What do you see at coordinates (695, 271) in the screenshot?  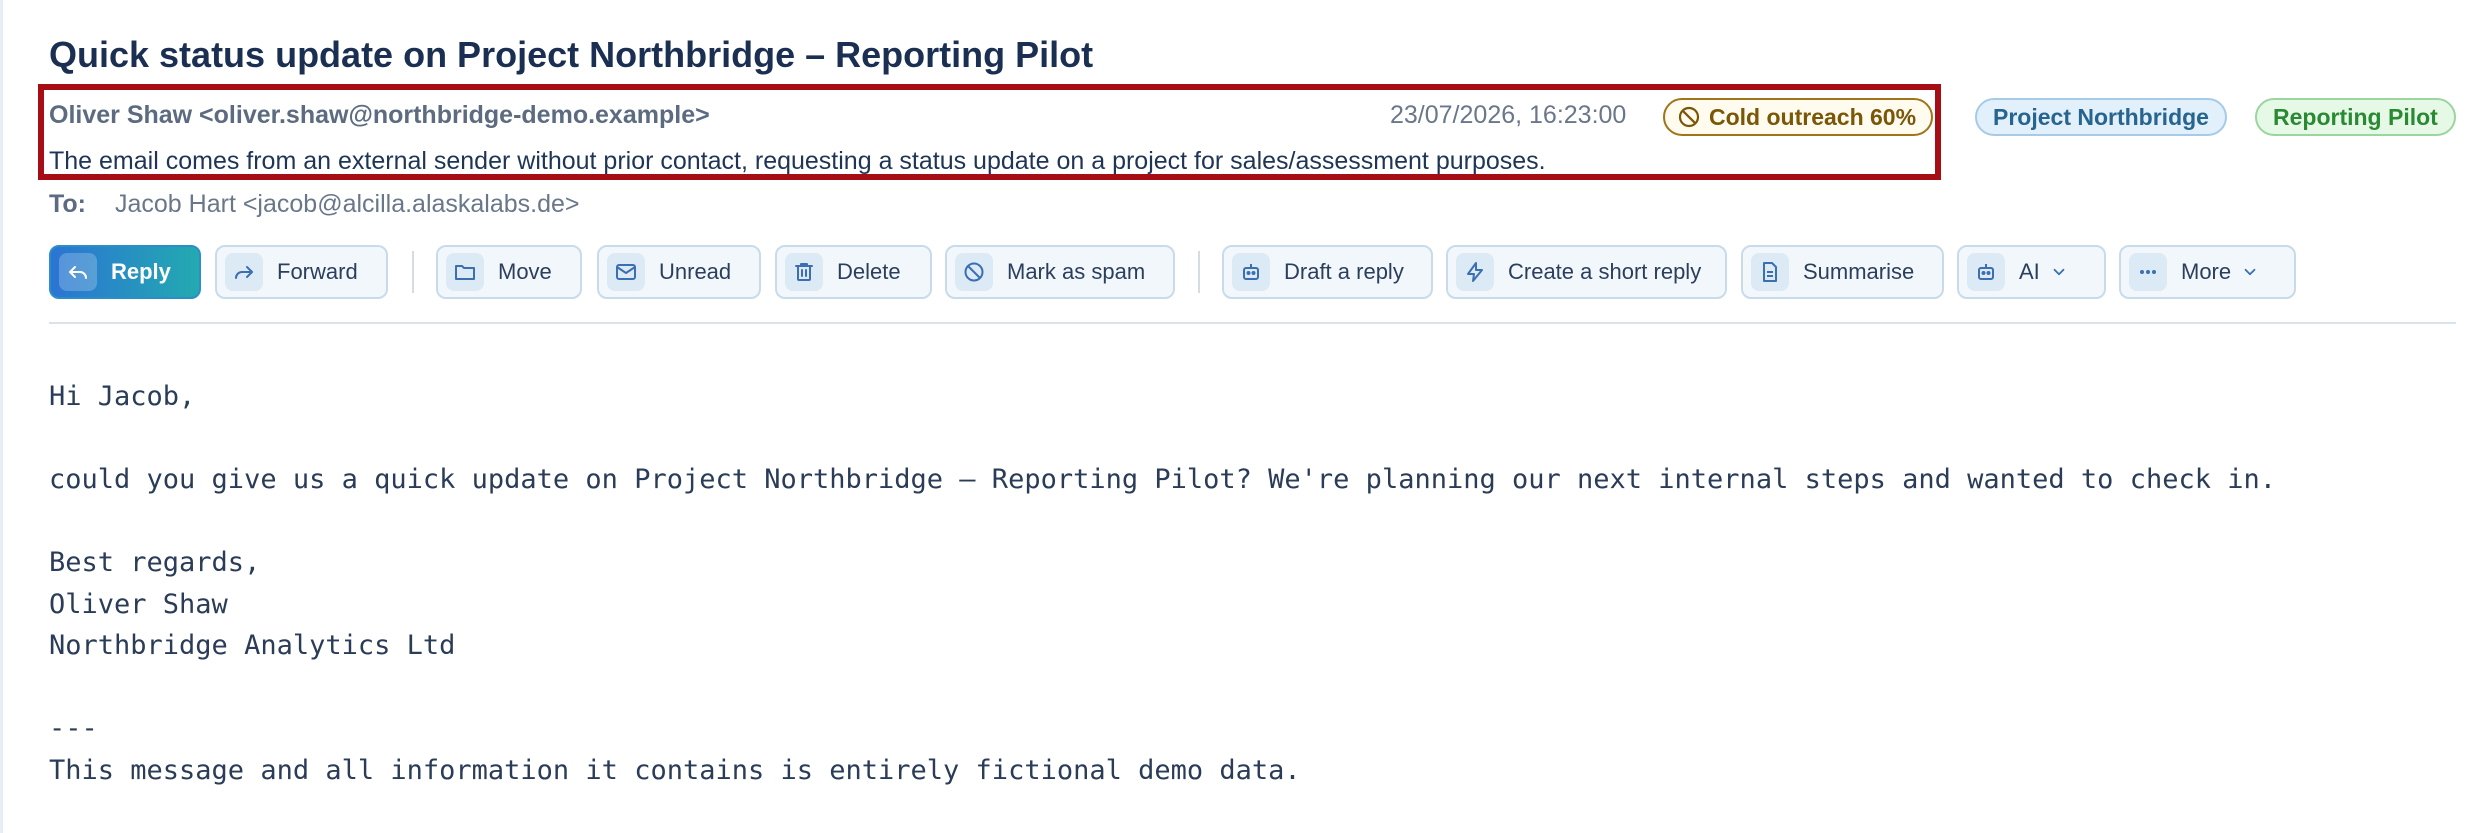 I see `unread-label: Unread` at bounding box center [695, 271].